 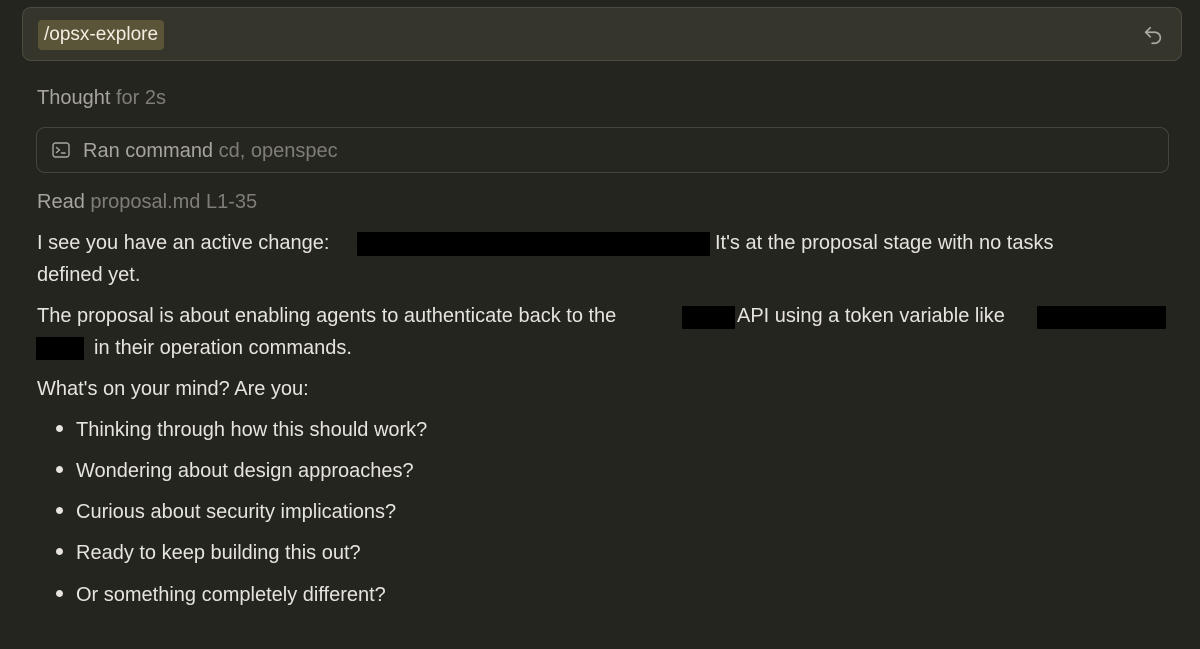 What do you see at coordinates (183, 243) in the screenshot?
I see `message-line-1a: I see you have an active change:` at bounding box center [183, 243].